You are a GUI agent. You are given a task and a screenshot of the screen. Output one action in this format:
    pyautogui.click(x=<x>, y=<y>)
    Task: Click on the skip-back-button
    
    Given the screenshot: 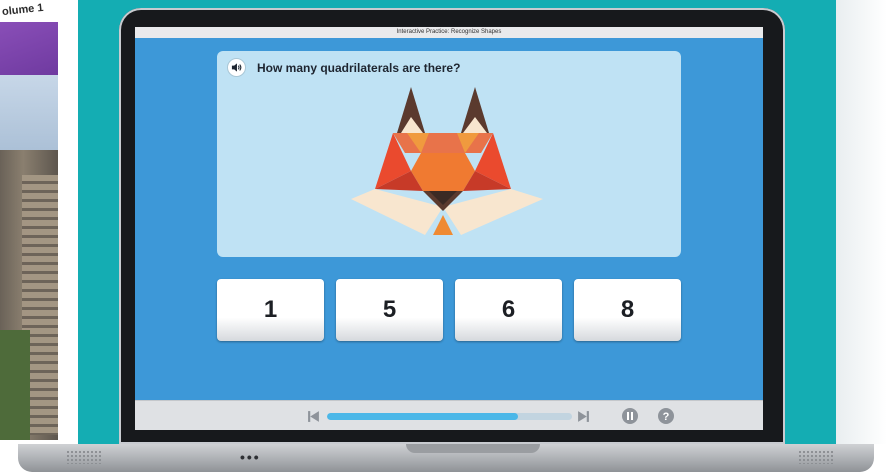 What is the action you would take?
    pyautogui.click(x=313, y=416)
    